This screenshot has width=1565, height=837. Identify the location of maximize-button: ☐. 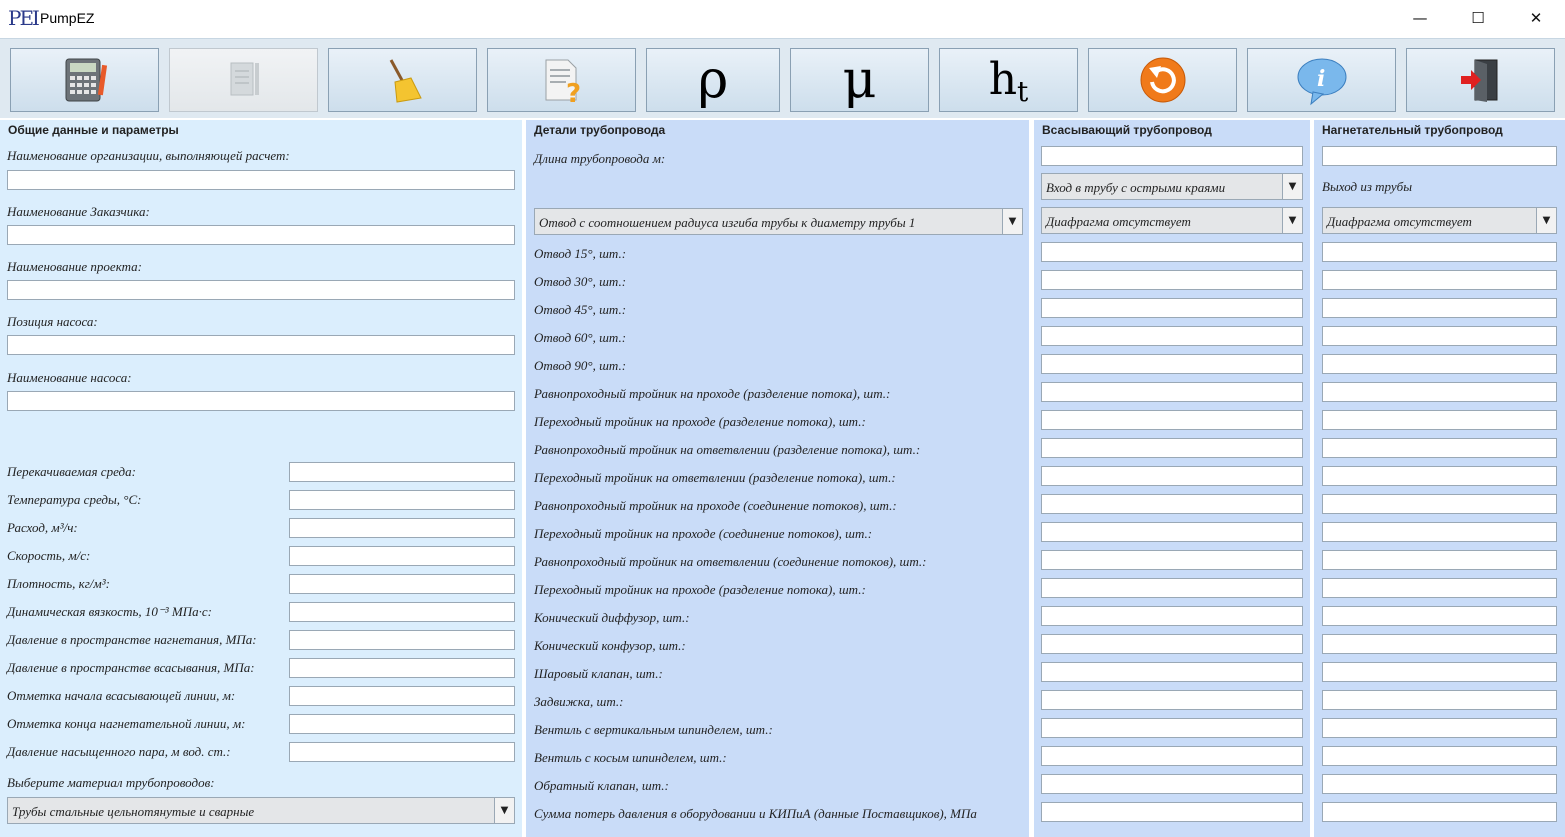
(1478, 18).